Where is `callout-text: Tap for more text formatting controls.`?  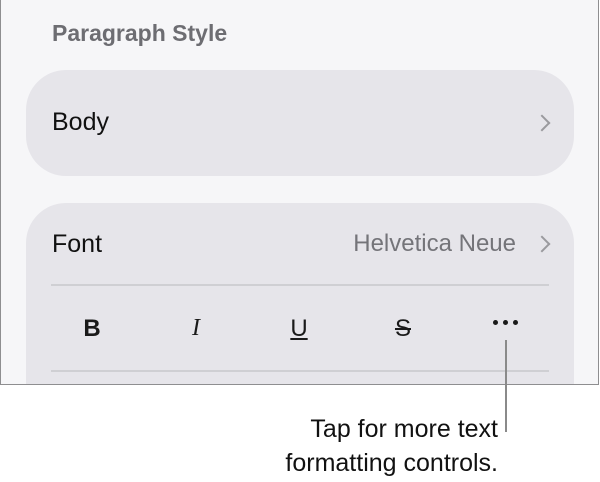
callout-text: Tap for more text formatting controls. is located at coordinates (391, 446).